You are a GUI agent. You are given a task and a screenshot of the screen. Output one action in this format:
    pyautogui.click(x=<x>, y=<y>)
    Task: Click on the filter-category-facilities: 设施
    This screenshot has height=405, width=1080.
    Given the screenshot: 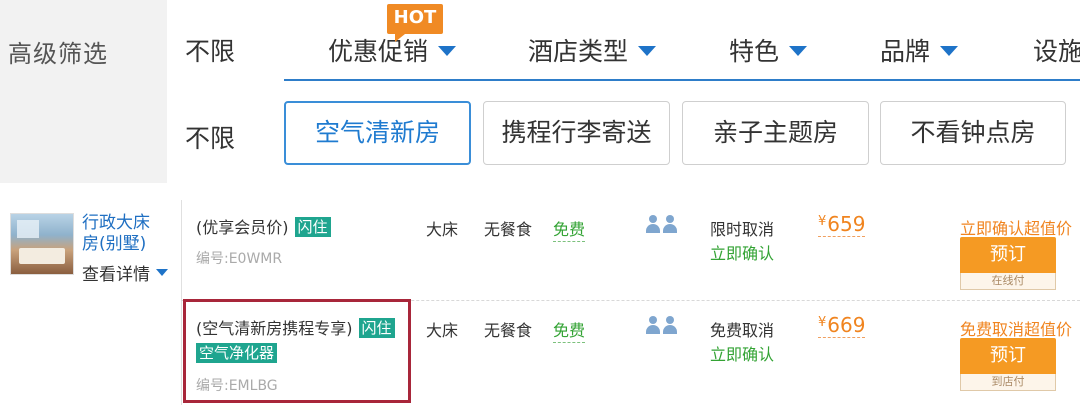 What is the action you would take?
    pyautogui.click(x=1056, y=50)
    